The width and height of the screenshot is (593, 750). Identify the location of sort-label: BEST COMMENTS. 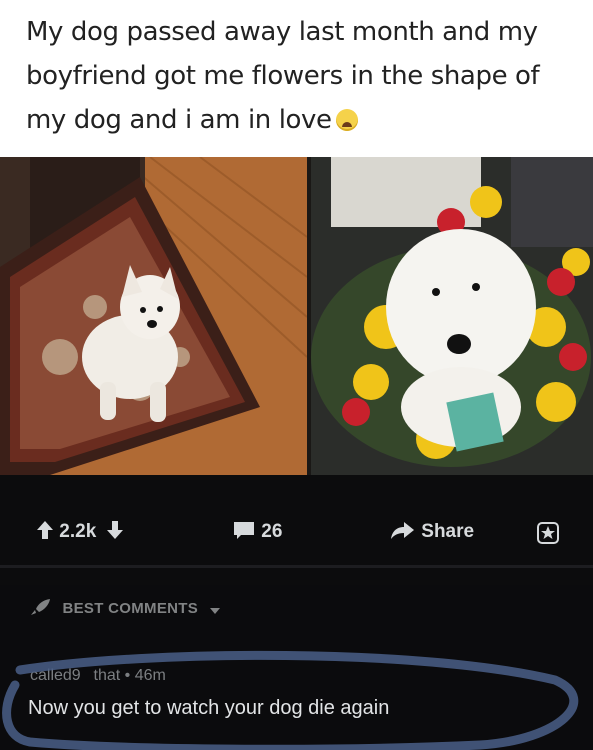
(130, 608).